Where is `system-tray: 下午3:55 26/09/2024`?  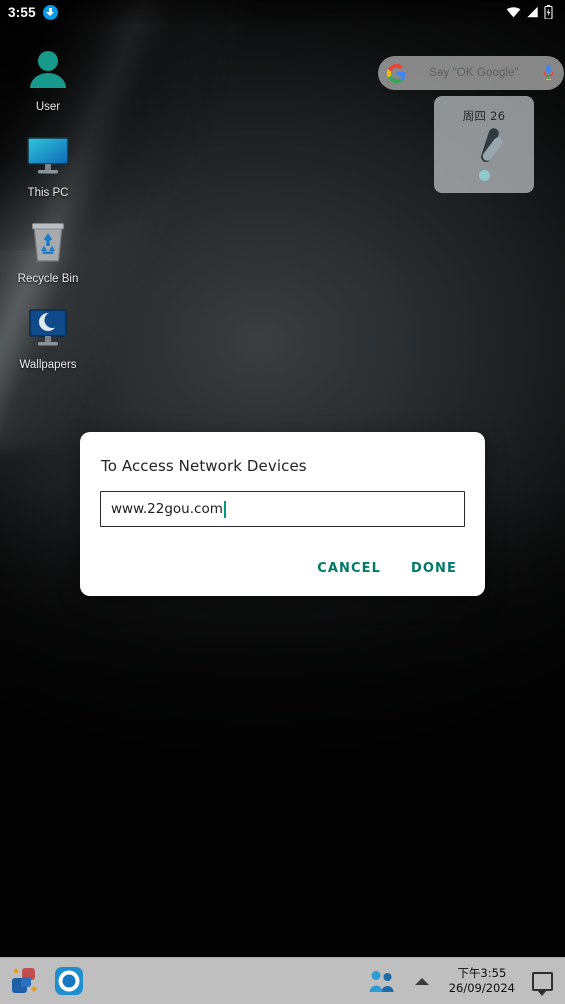 system-tray: 下午3:55 26/09/2024 is located at coordinates (465, 981).